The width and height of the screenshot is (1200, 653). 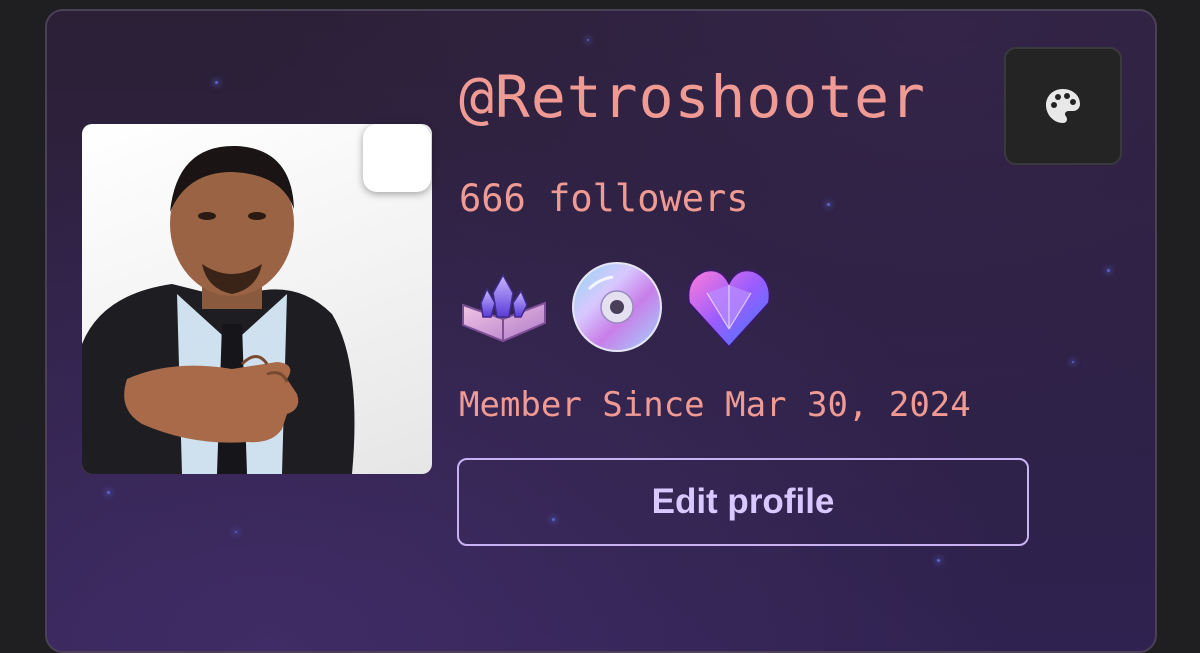 I want to click on palette-icon, so click(x=1063, y=106).